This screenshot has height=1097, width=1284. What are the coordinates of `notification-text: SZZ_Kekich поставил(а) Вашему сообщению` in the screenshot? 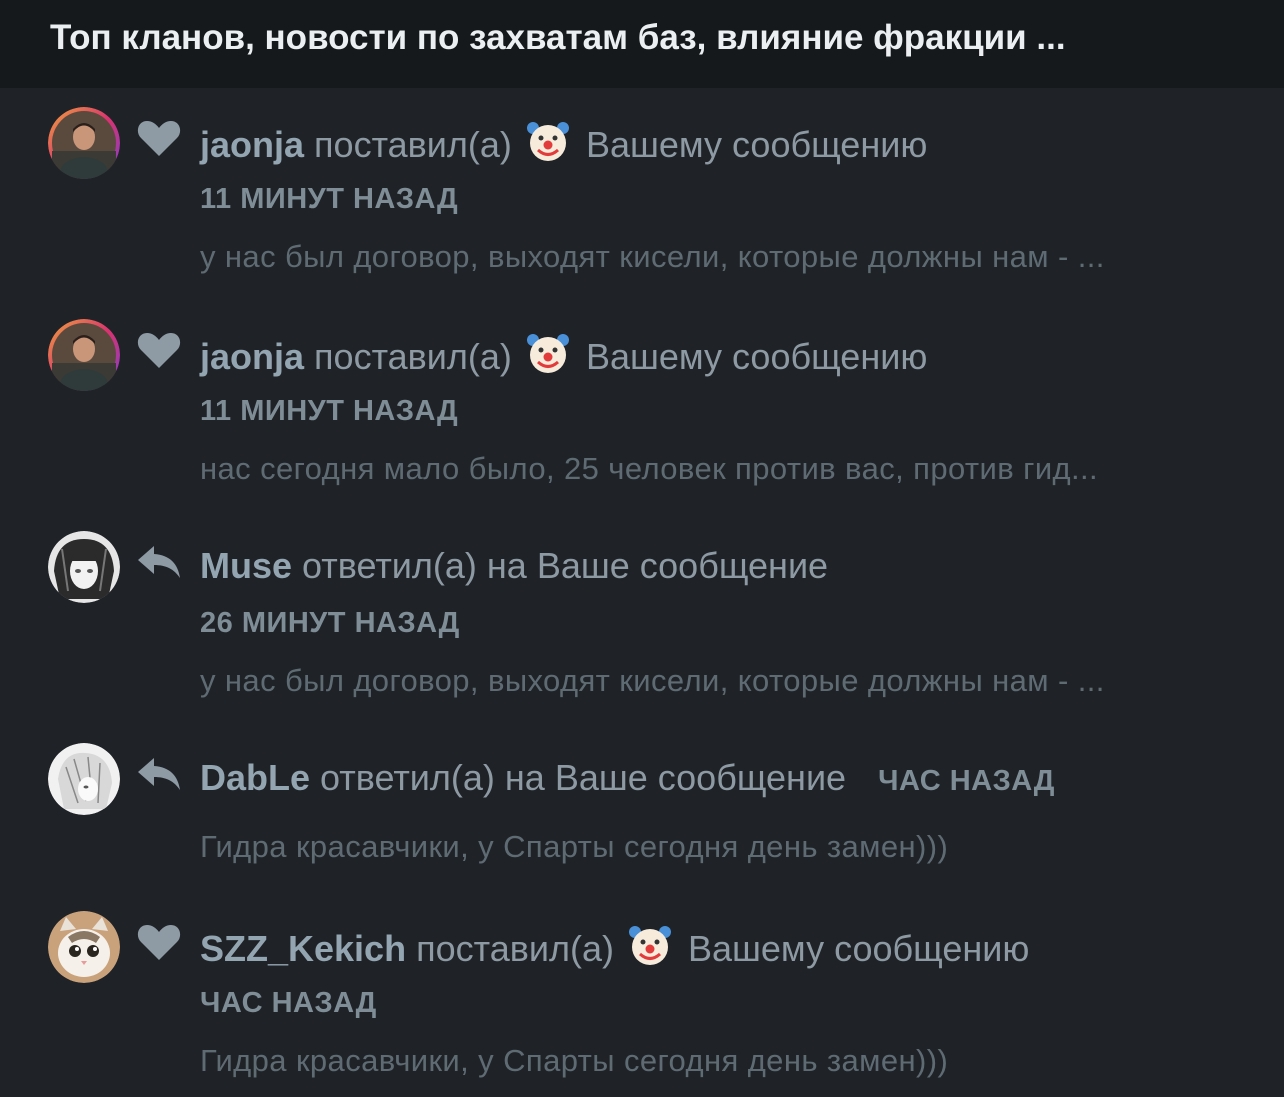 It's located at (614, 947).